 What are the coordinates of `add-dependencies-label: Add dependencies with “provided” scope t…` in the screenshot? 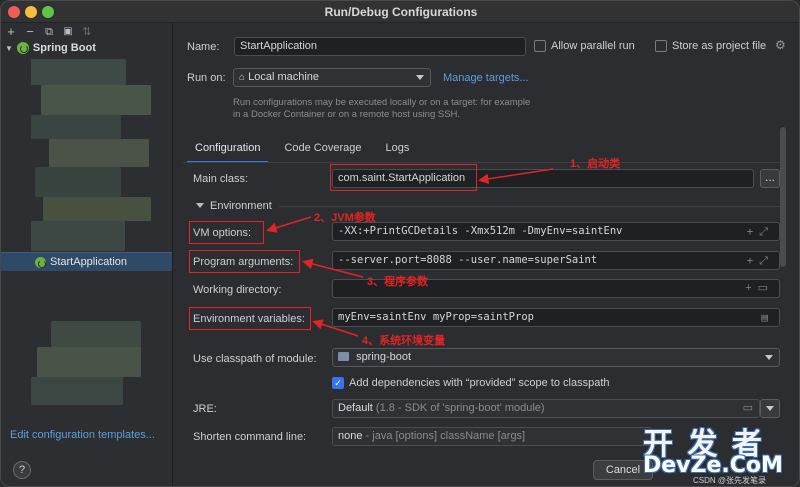 It's located at (479, 383).